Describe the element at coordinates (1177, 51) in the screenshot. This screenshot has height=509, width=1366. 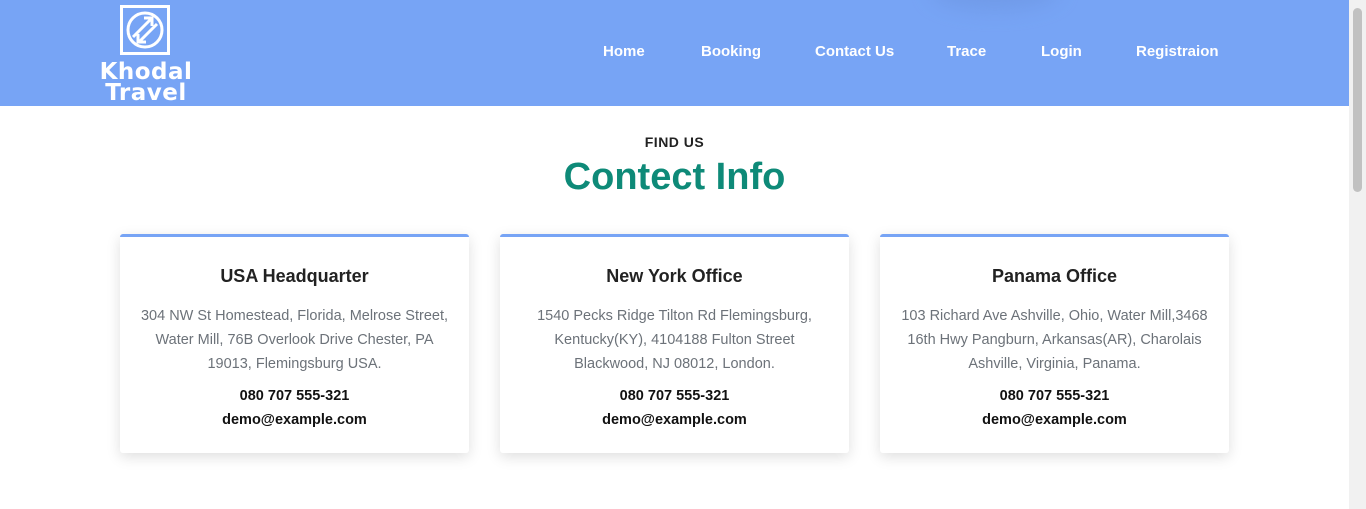
I see `nav-registration: Registraion` at that location.